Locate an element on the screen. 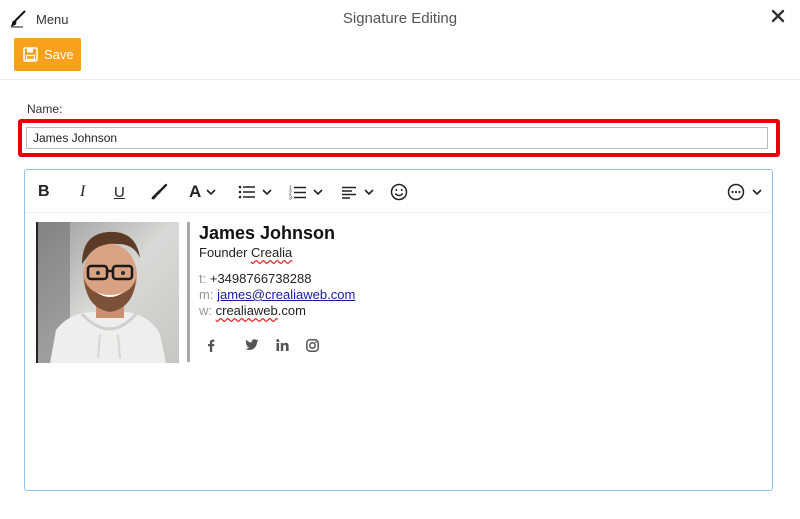 The width and height of the screenshot is (800, 519). role-text: Founder is located at coordinates (223, 252).